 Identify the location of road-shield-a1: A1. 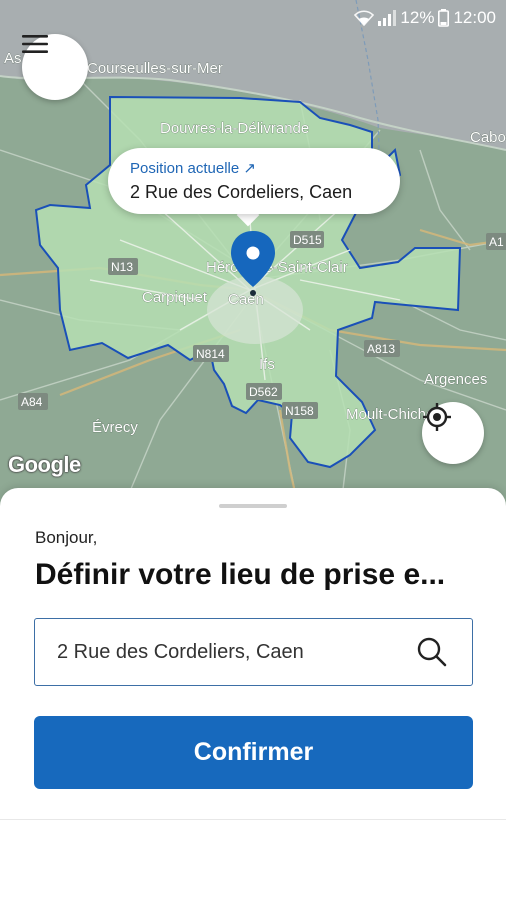
(496, 241).